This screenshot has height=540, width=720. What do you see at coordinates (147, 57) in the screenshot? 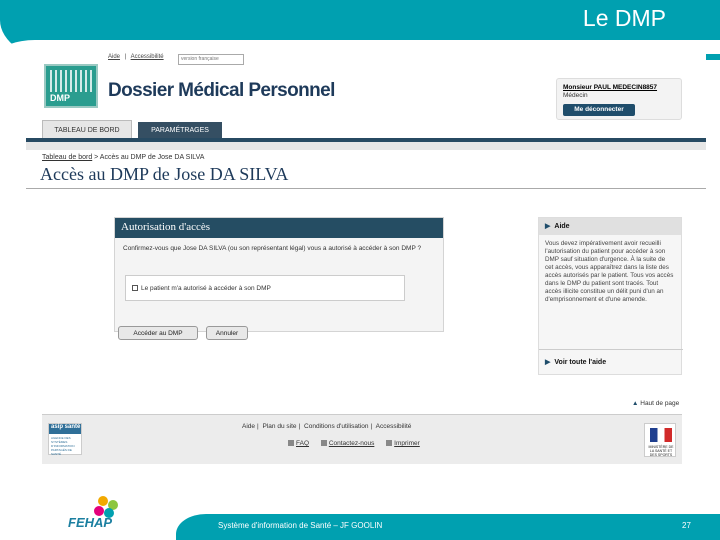
I see `accessibility-link: Accessibilité` at bounding box center [147, 57].